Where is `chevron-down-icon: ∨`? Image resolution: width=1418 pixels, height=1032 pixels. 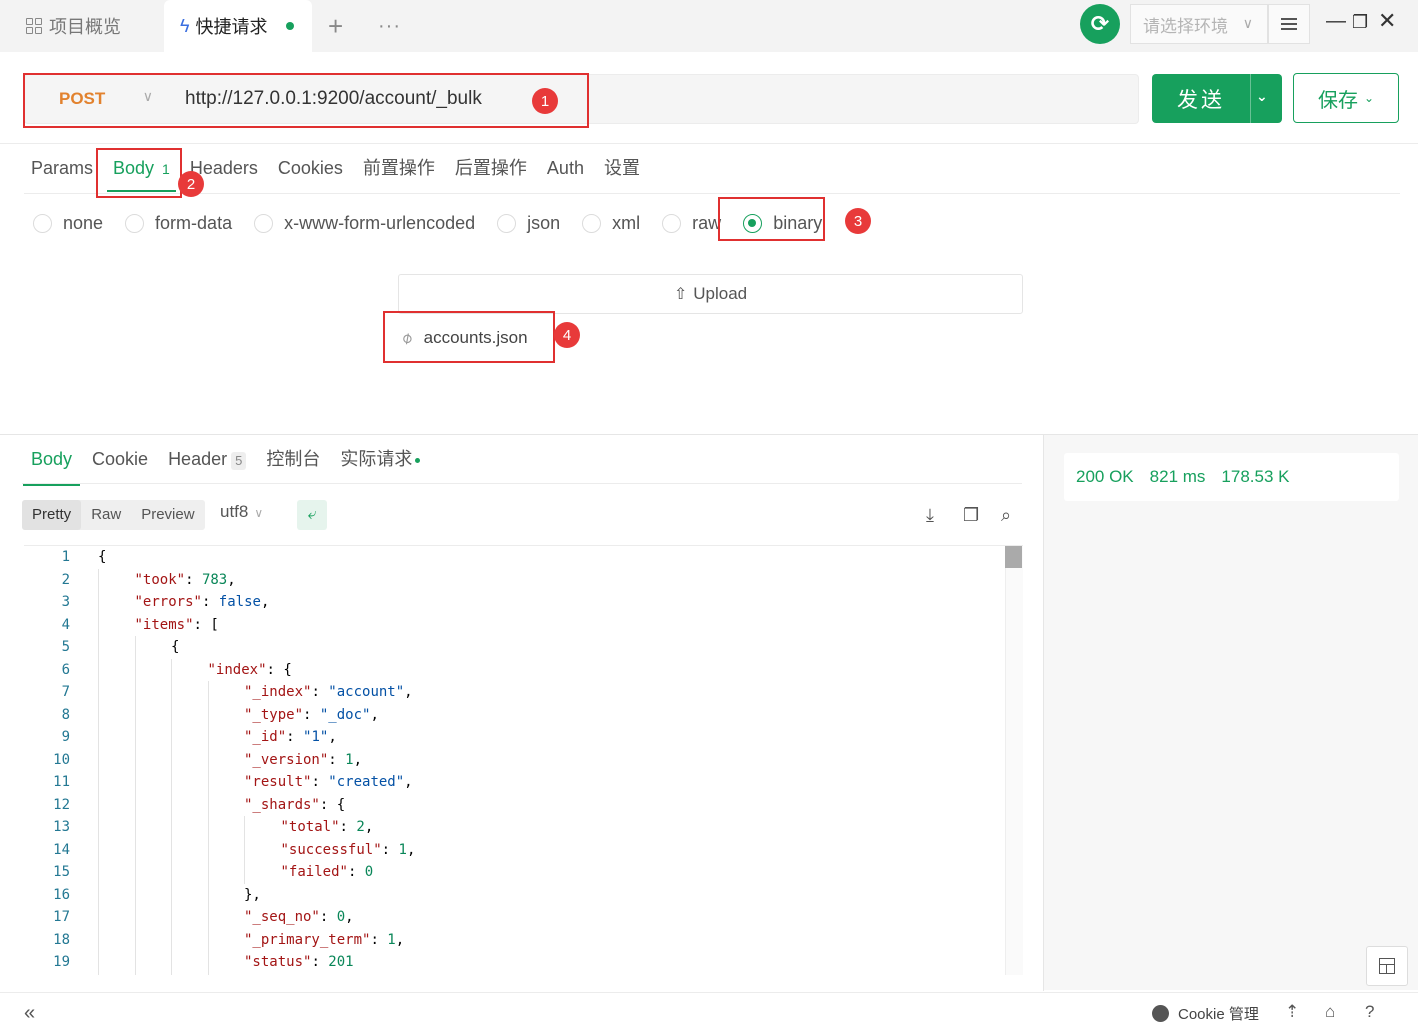 chevron-down-icon: ∨ is located at coordinates (1247, 23).